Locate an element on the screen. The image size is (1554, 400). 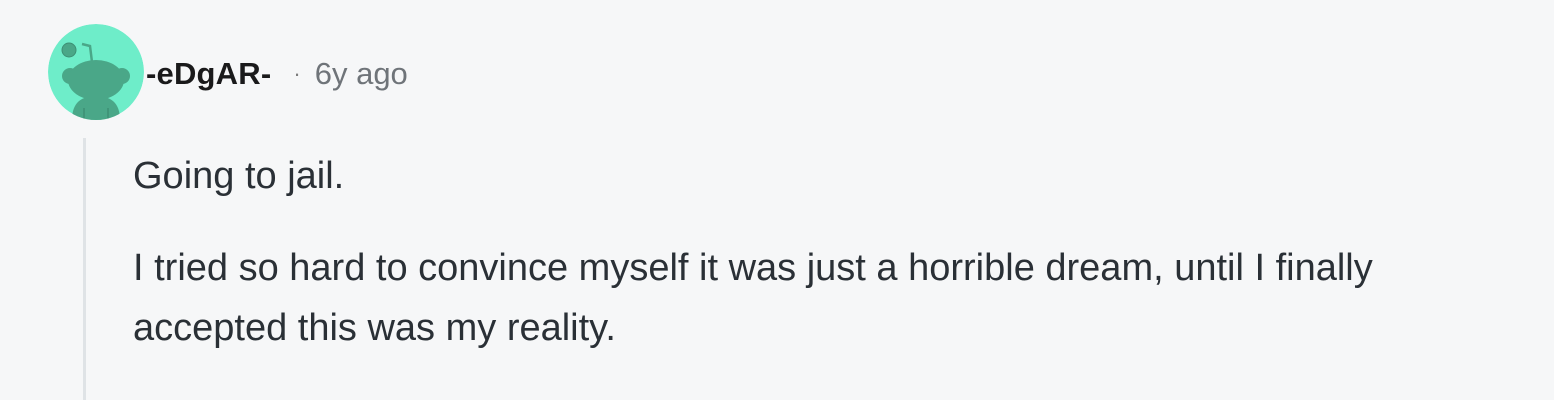
username-link: -eDgAR- is located at coordinates (208, 74).